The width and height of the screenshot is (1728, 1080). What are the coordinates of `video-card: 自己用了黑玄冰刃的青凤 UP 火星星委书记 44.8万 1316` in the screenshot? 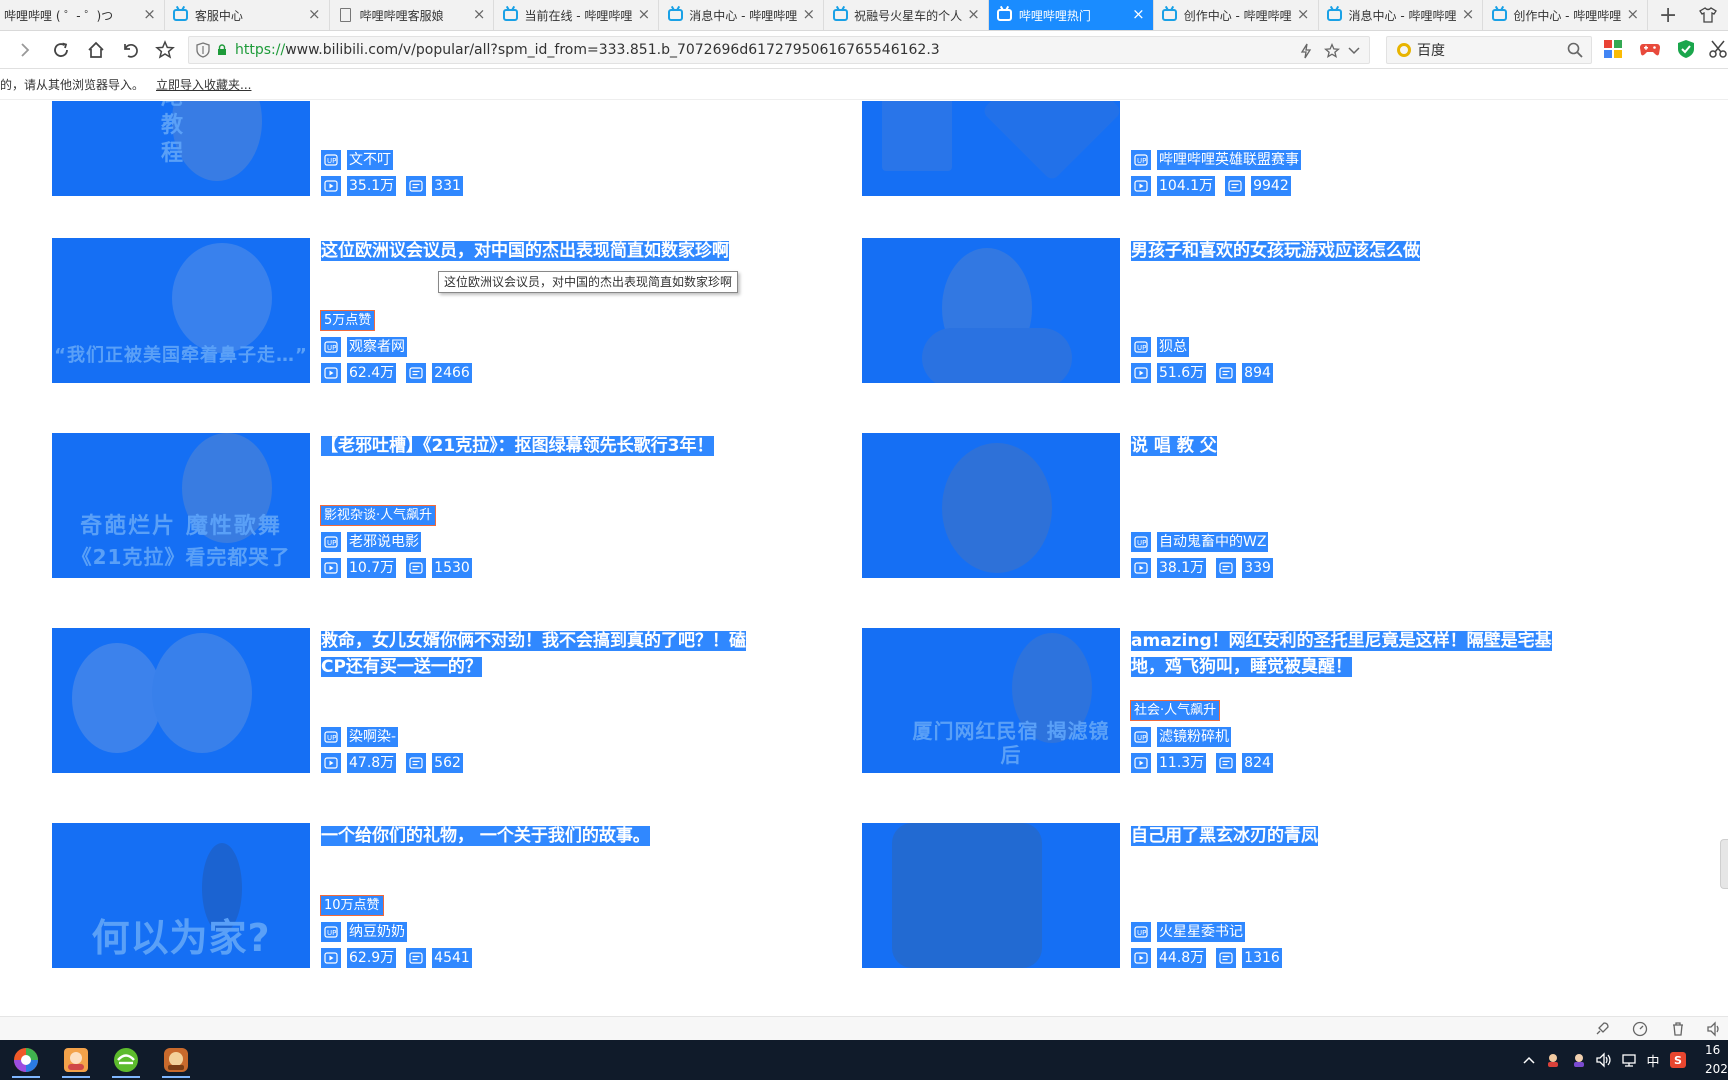 It's located at (1267, 898).